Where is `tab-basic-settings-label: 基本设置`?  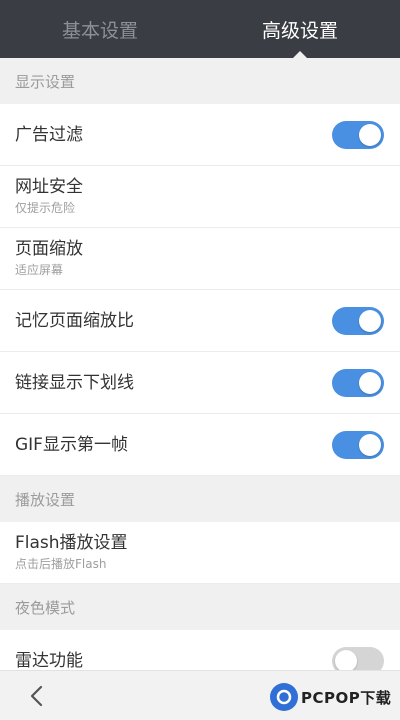
tab-basic-settings-label: 基本设置 is located at coordinates (99, 30).